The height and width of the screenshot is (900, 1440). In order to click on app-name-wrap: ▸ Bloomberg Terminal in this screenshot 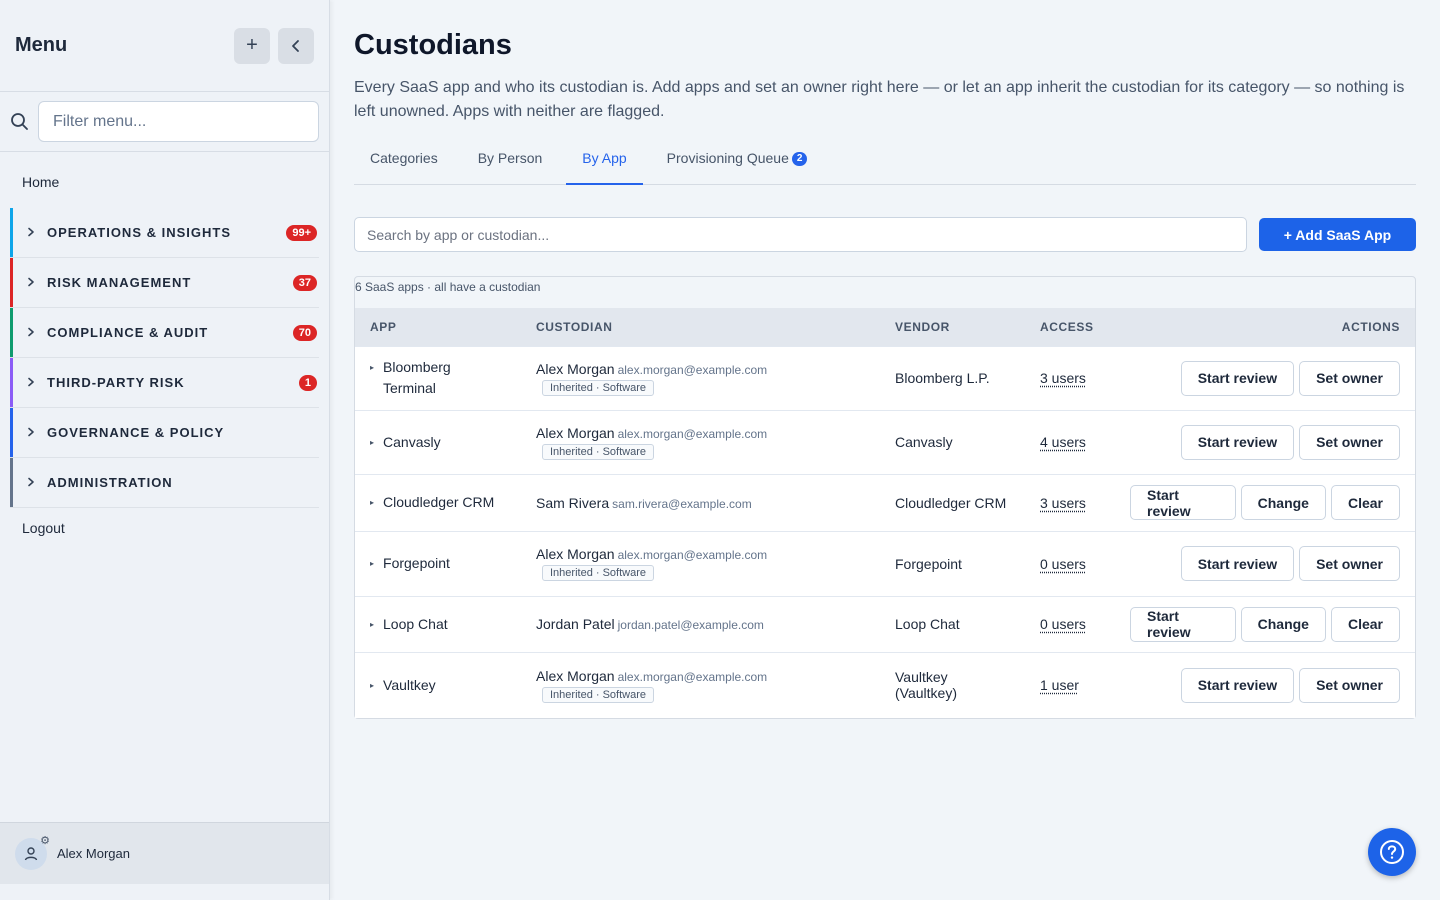, I will do `click(438, 378)`.